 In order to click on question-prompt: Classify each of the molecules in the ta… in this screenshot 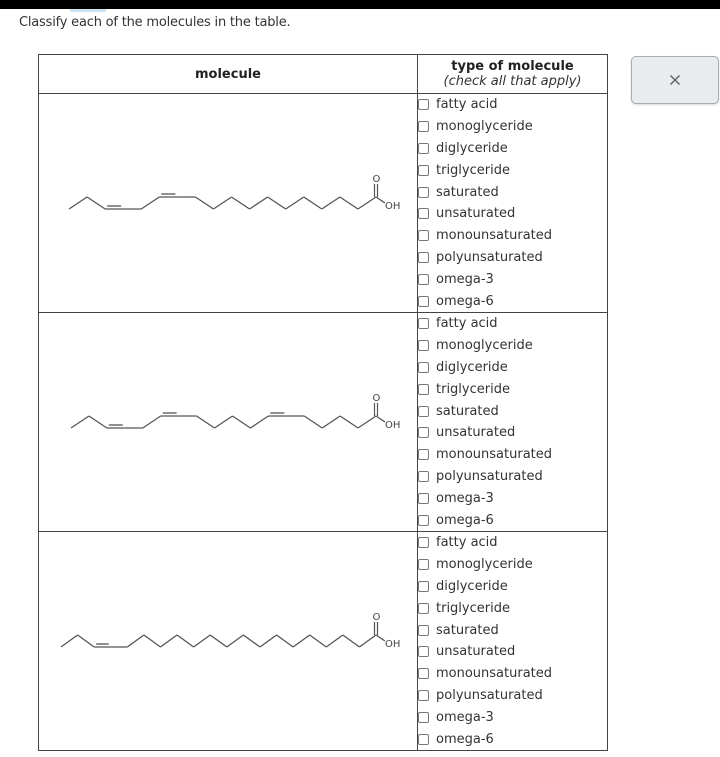, I will do `click(155, 22)`.